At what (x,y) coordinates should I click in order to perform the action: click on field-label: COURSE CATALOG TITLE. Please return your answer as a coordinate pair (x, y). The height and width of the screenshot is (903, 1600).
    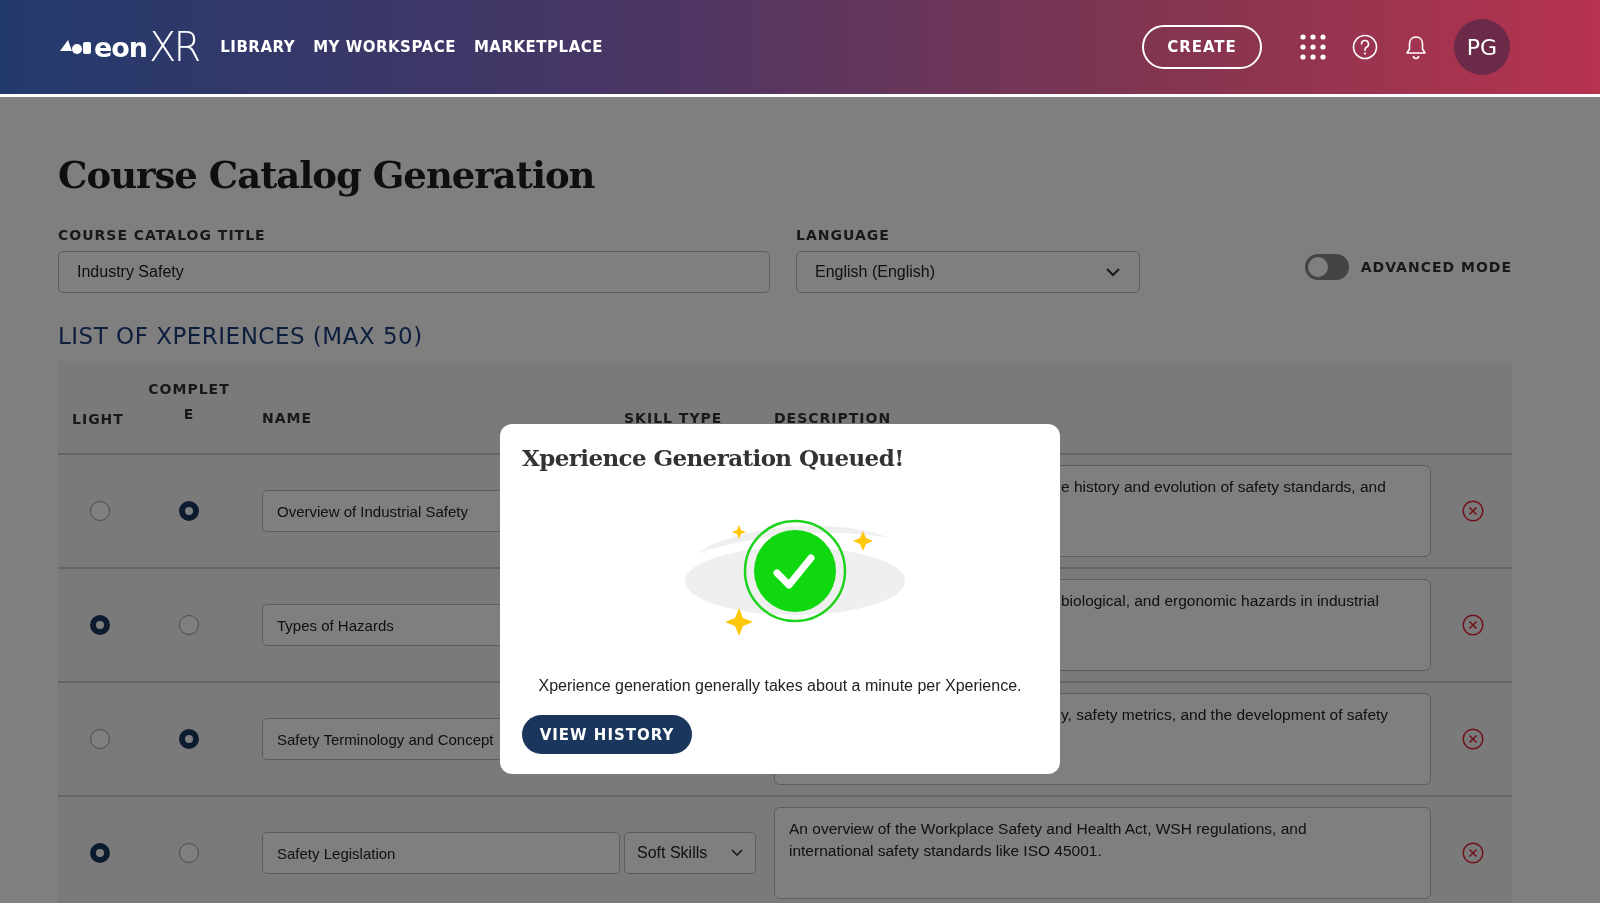
    Looking at the image, I should click on (162, 235).